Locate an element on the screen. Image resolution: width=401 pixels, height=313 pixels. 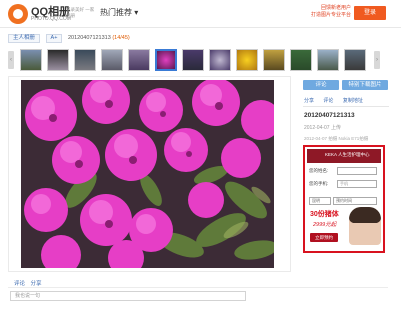
chevron-down-icon: ▾ is located at coordinates (136, 12).